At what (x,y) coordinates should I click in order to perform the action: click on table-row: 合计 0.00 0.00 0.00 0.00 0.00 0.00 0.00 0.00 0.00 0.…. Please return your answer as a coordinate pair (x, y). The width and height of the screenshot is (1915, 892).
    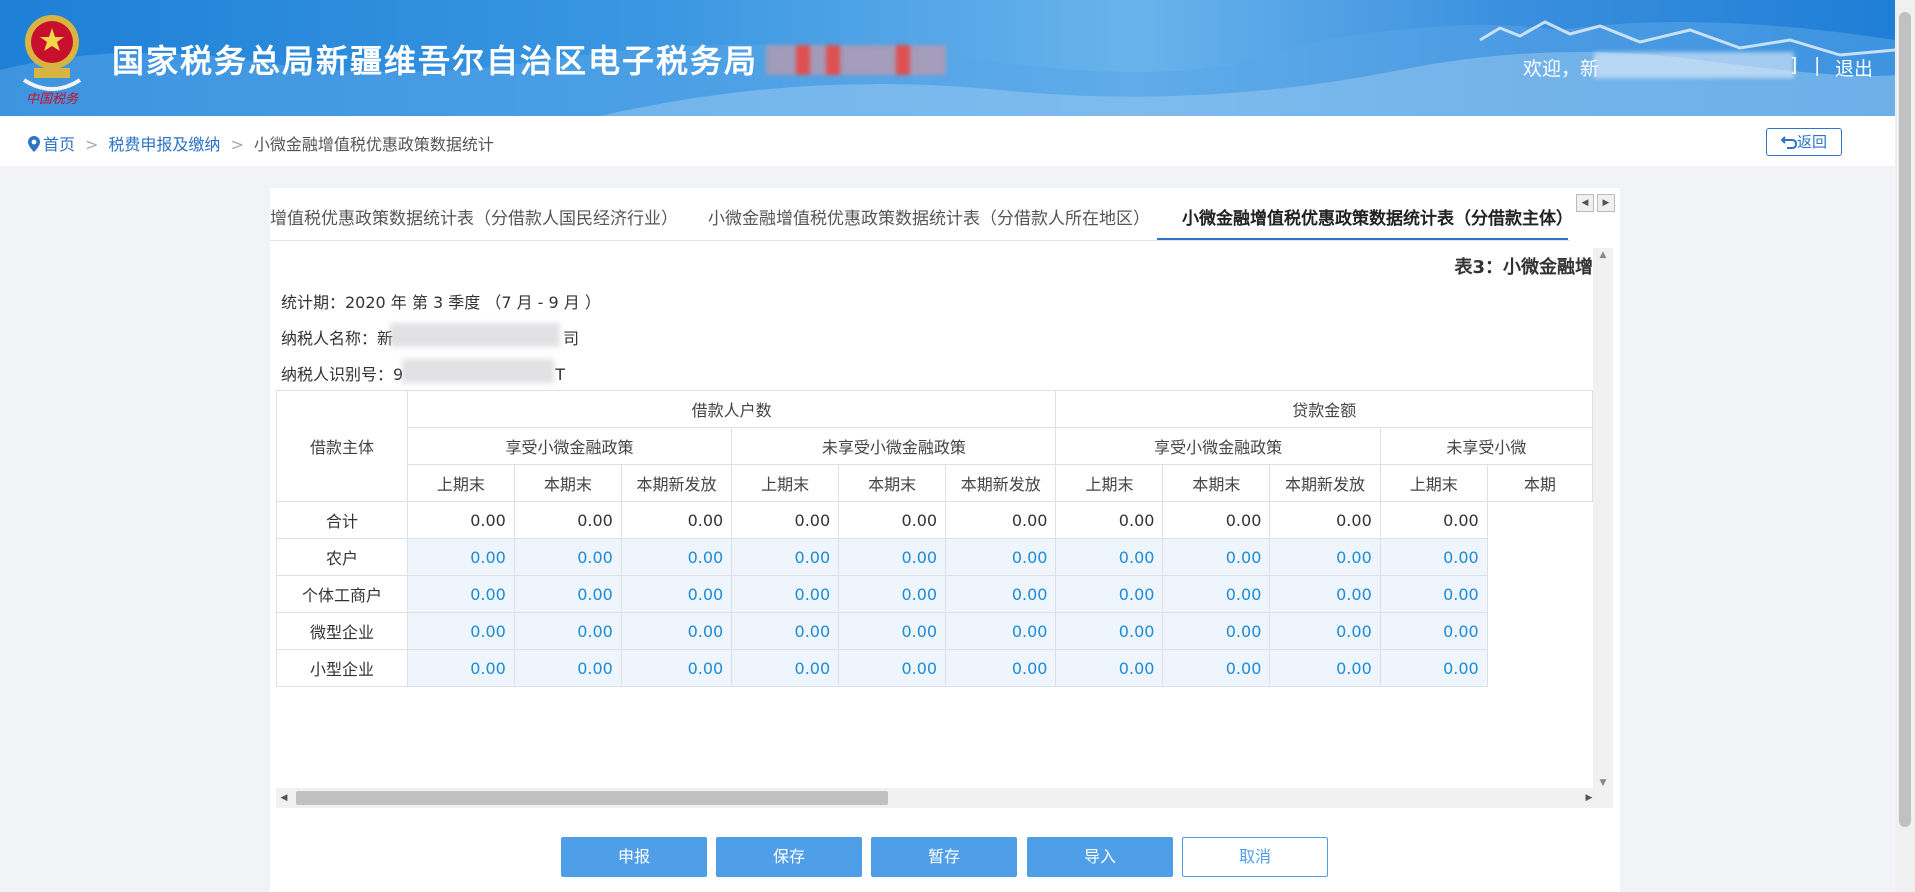
    Looking at the image, I should click on (934, 520).